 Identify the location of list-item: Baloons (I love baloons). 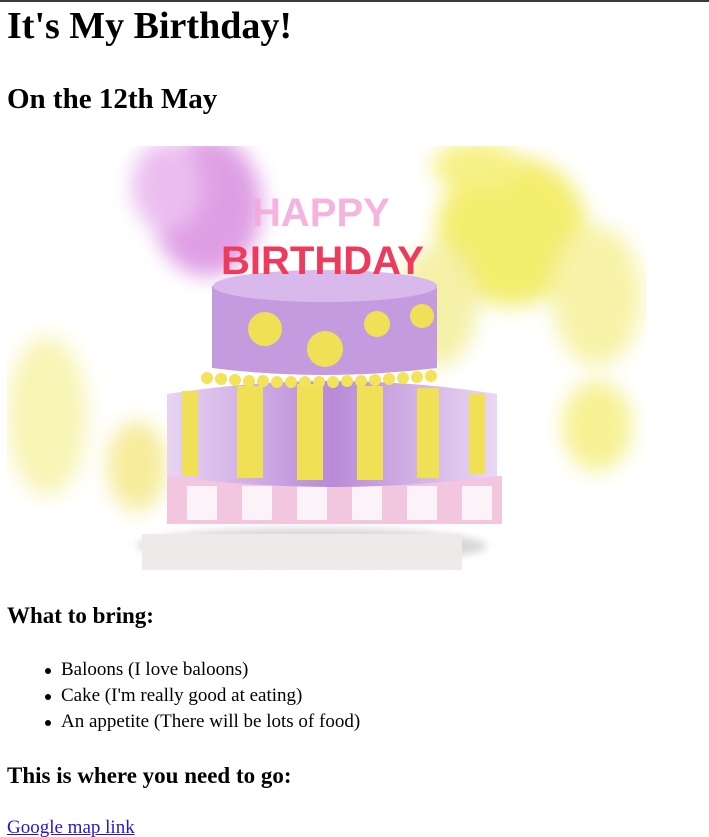
(201, 670).